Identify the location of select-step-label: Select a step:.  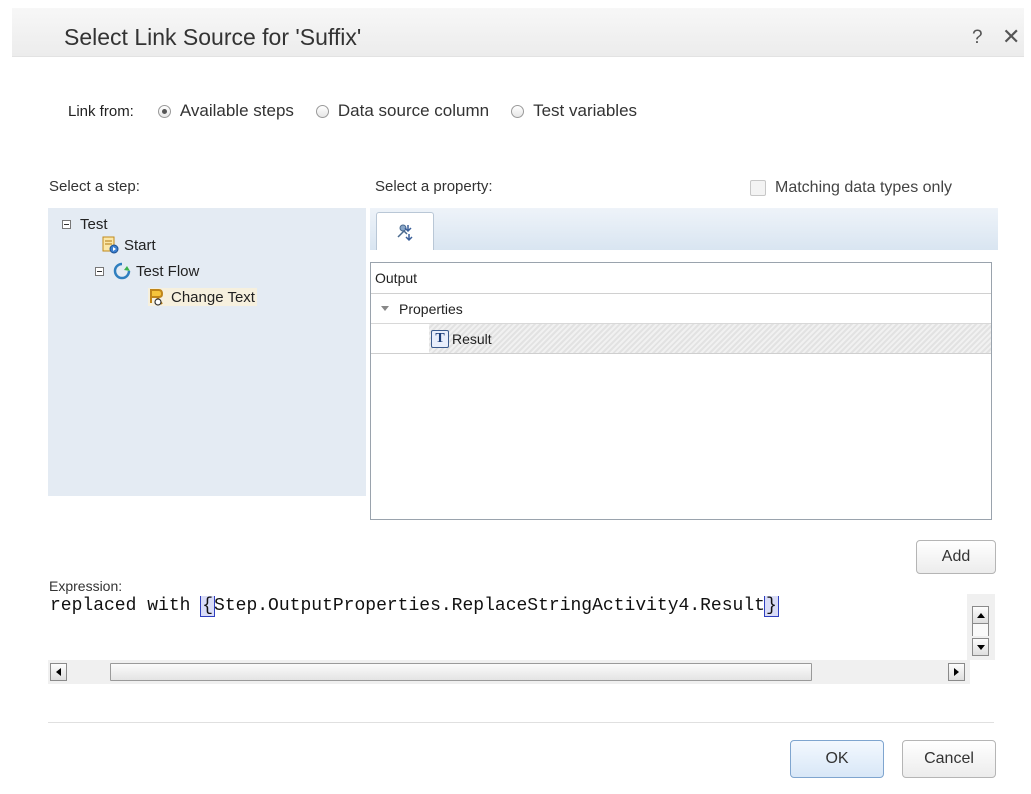
(94, 186).